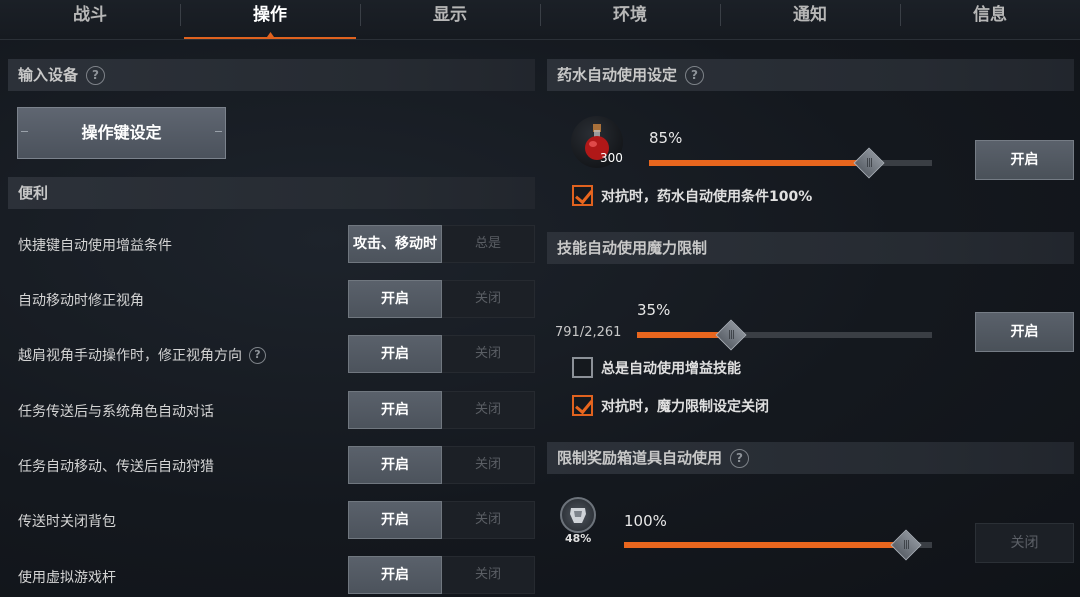 The height and width of the screenshot is (597, 1080). I want to click on tab-controls: 操作, so click(270, 19).